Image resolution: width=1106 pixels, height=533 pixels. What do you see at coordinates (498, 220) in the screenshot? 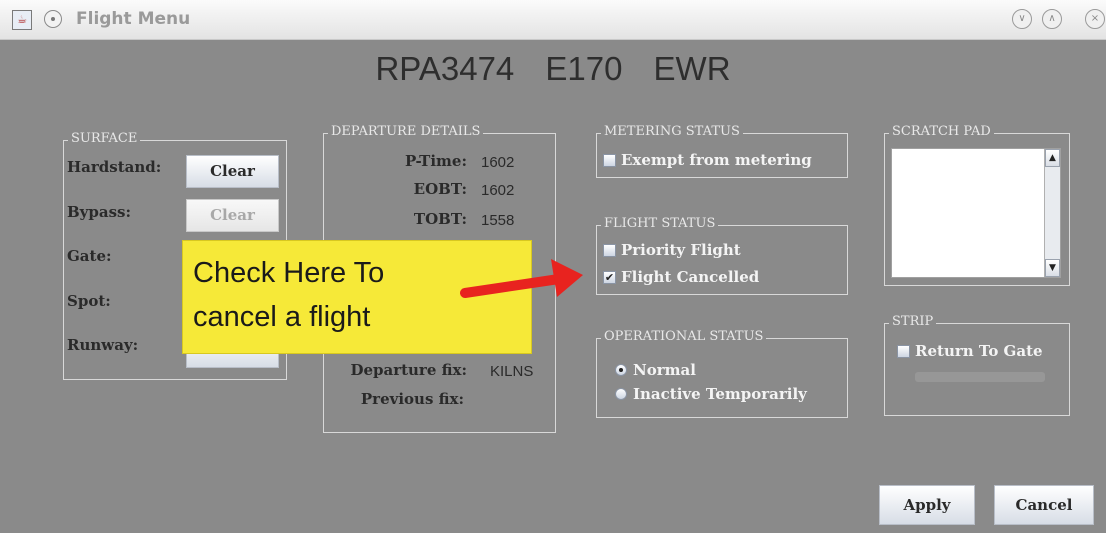
I see `tobt-value: 1558` at bounding box center [498, 220].